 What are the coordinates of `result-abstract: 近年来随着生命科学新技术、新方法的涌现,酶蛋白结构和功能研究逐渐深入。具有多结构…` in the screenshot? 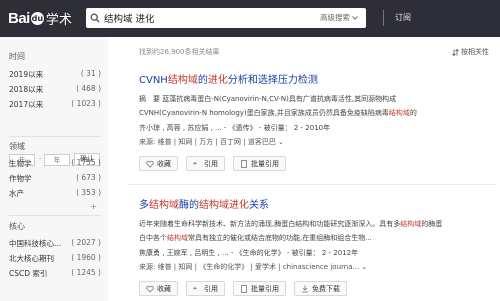 It's located at (316, 224).